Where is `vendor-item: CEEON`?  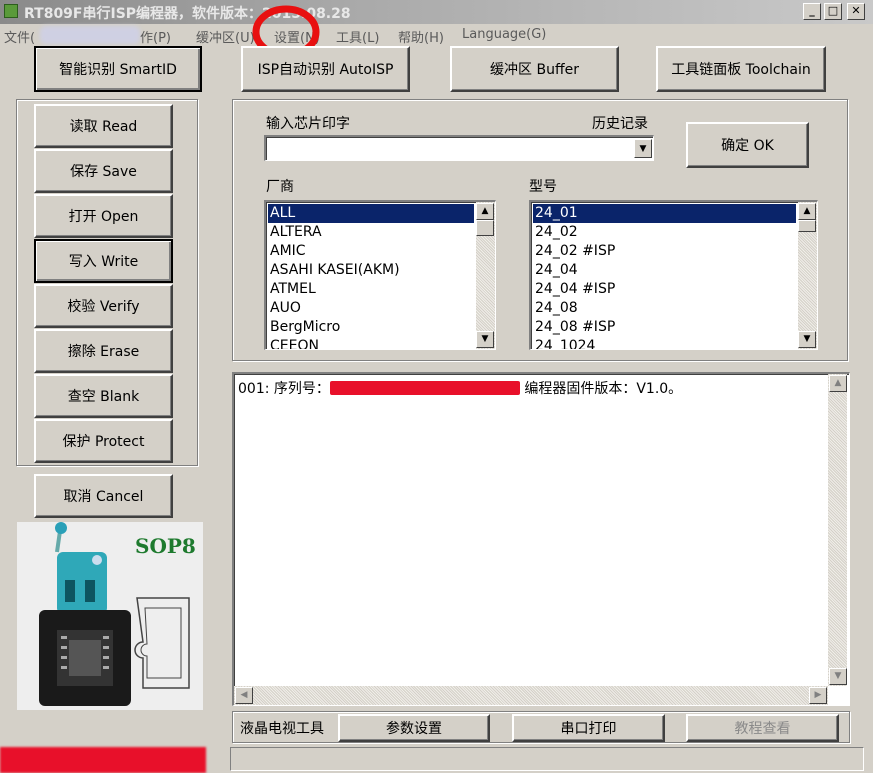 vendor-item: CEEON is located at coordinates (371, 343).